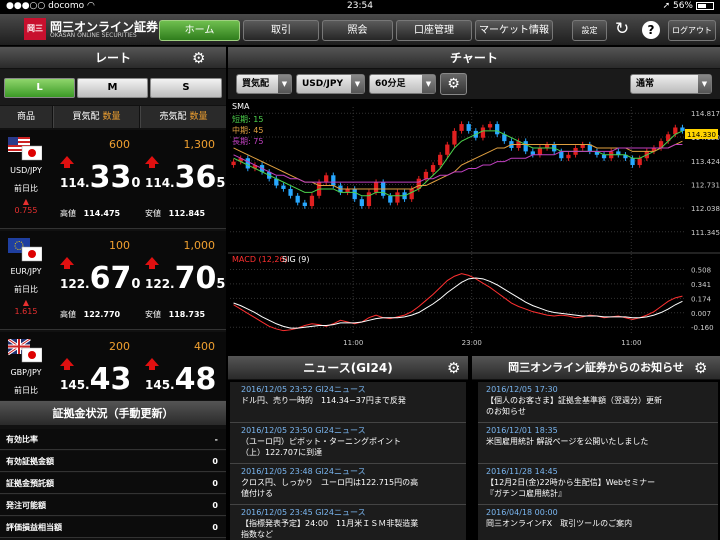 Image resolution: width=720 pixels, height=540 pixels. What do you see at coordinates (701, 285) in the screenshot?
I see `y-tick-label: 0.341` at bounding box center [701, 285].